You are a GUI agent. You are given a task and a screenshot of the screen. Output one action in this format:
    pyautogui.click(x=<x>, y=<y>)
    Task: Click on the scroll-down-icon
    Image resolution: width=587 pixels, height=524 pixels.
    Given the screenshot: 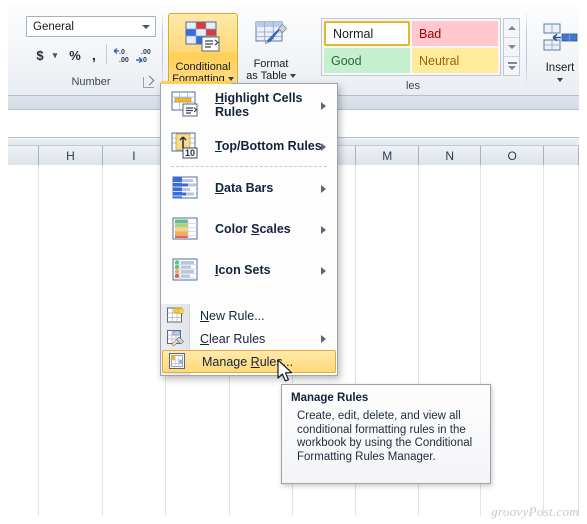 What is the action you would take?
    pyautogui.click(x=511, y=47)
    